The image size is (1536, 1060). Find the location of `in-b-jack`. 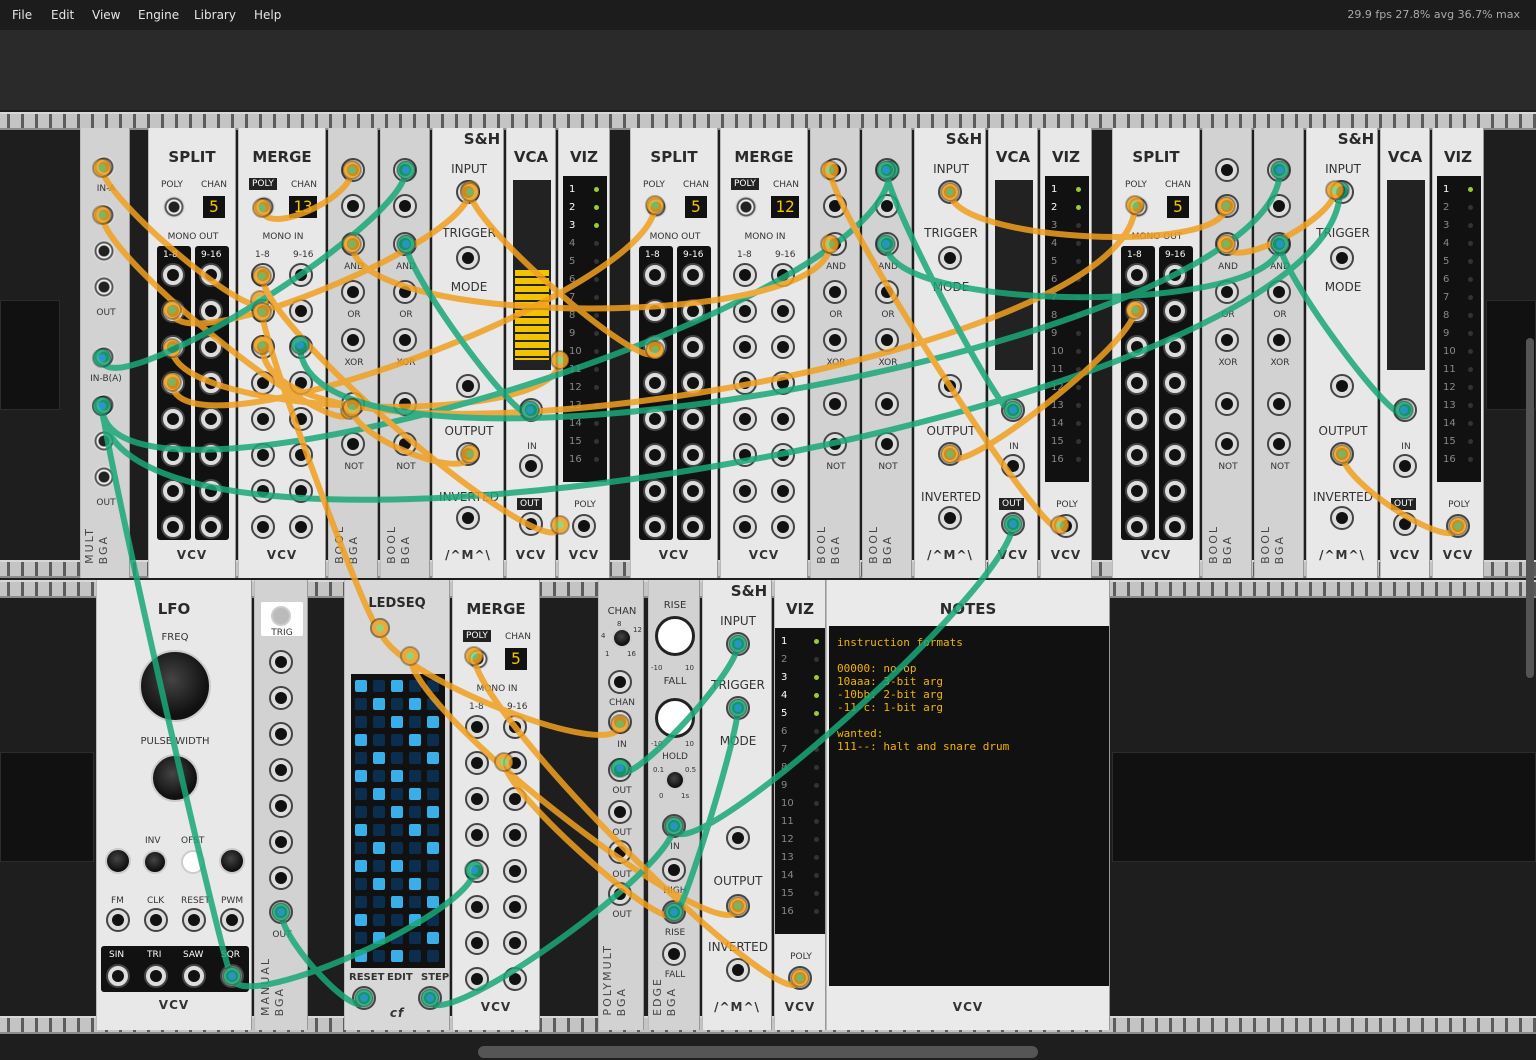

in-b-jack is located at coordinates (104, 357).